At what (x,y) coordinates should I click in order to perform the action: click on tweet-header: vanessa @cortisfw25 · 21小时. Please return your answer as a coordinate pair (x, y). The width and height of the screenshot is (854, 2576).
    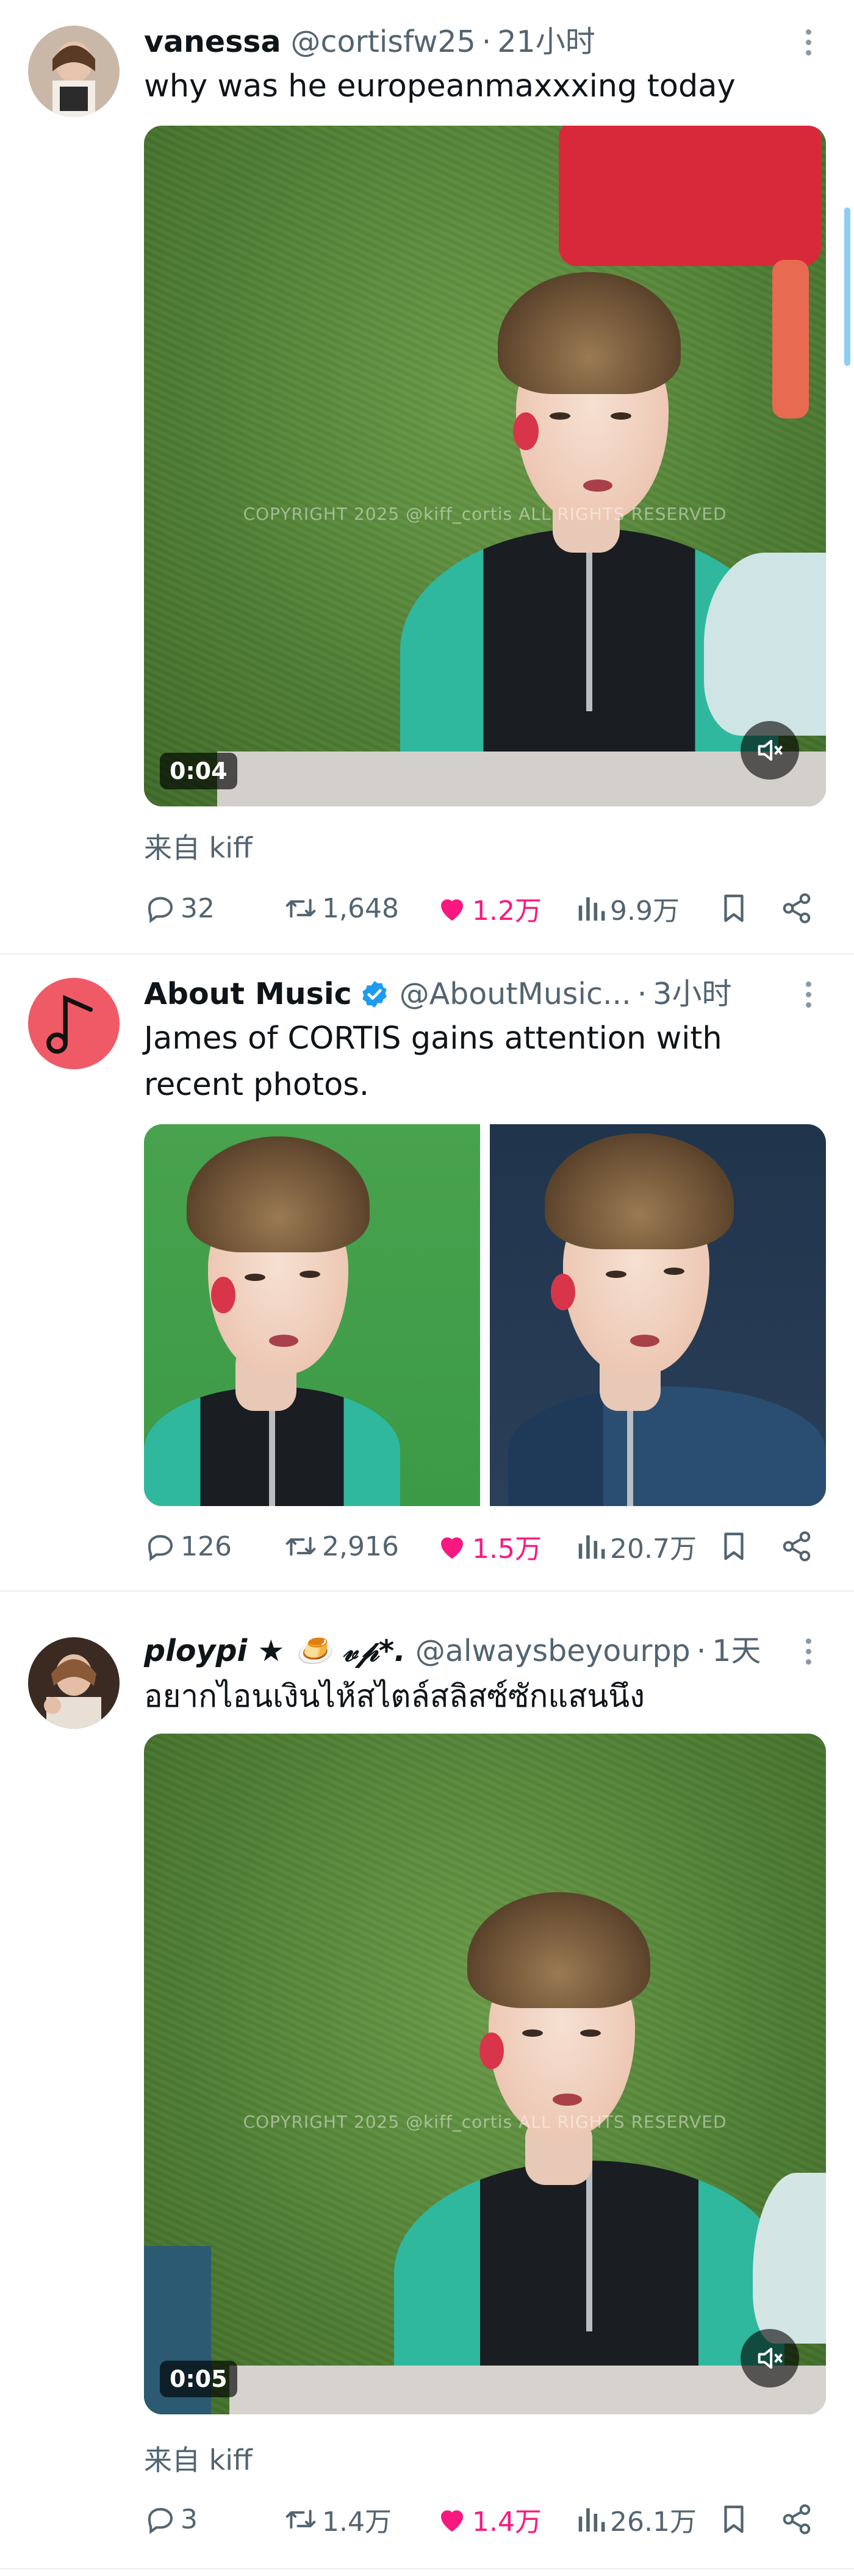
    Looking at the image, I should click on (369, 42).